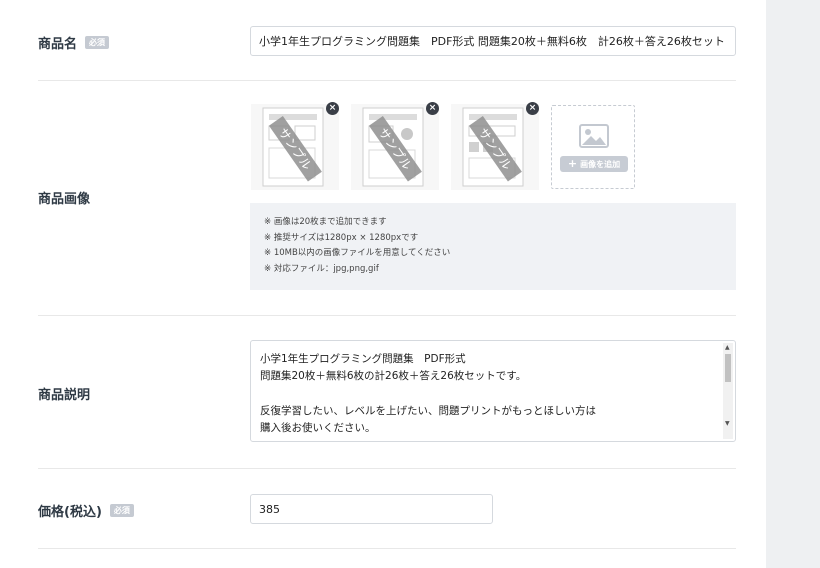  What do you see at coordinates (594, 136) in the screenshot?
I see `image-placeholder-icon` at bounding box center [594, 136].